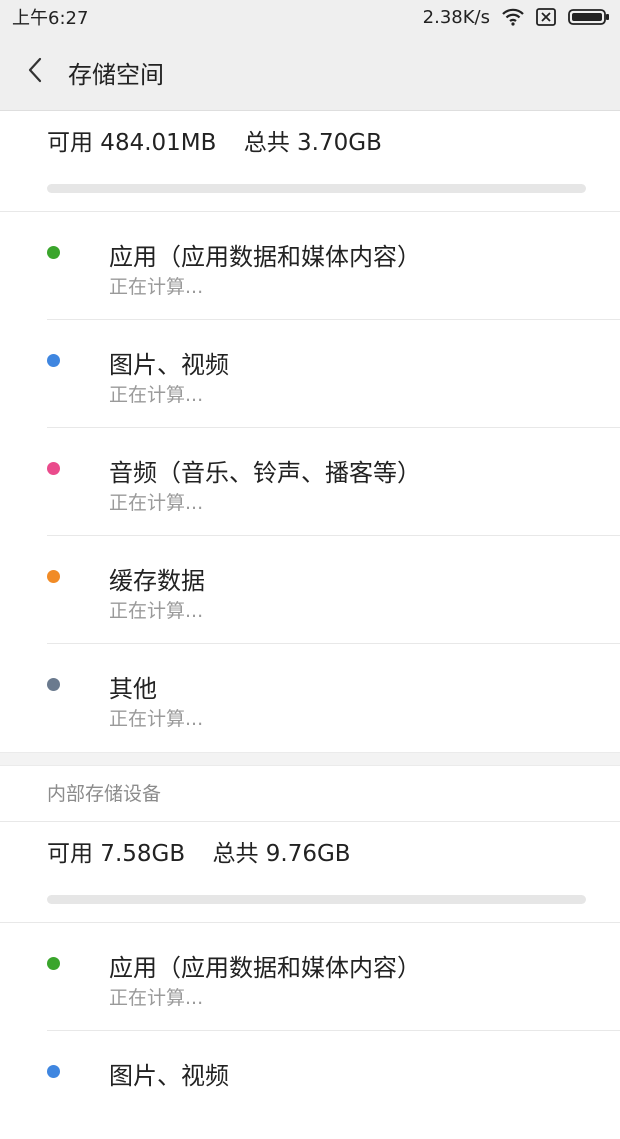 This screenshot has width=620, height=1139. Describe the element at coordinates (546, 17) in the screenshot. I see `no-sim-icon` at that location.